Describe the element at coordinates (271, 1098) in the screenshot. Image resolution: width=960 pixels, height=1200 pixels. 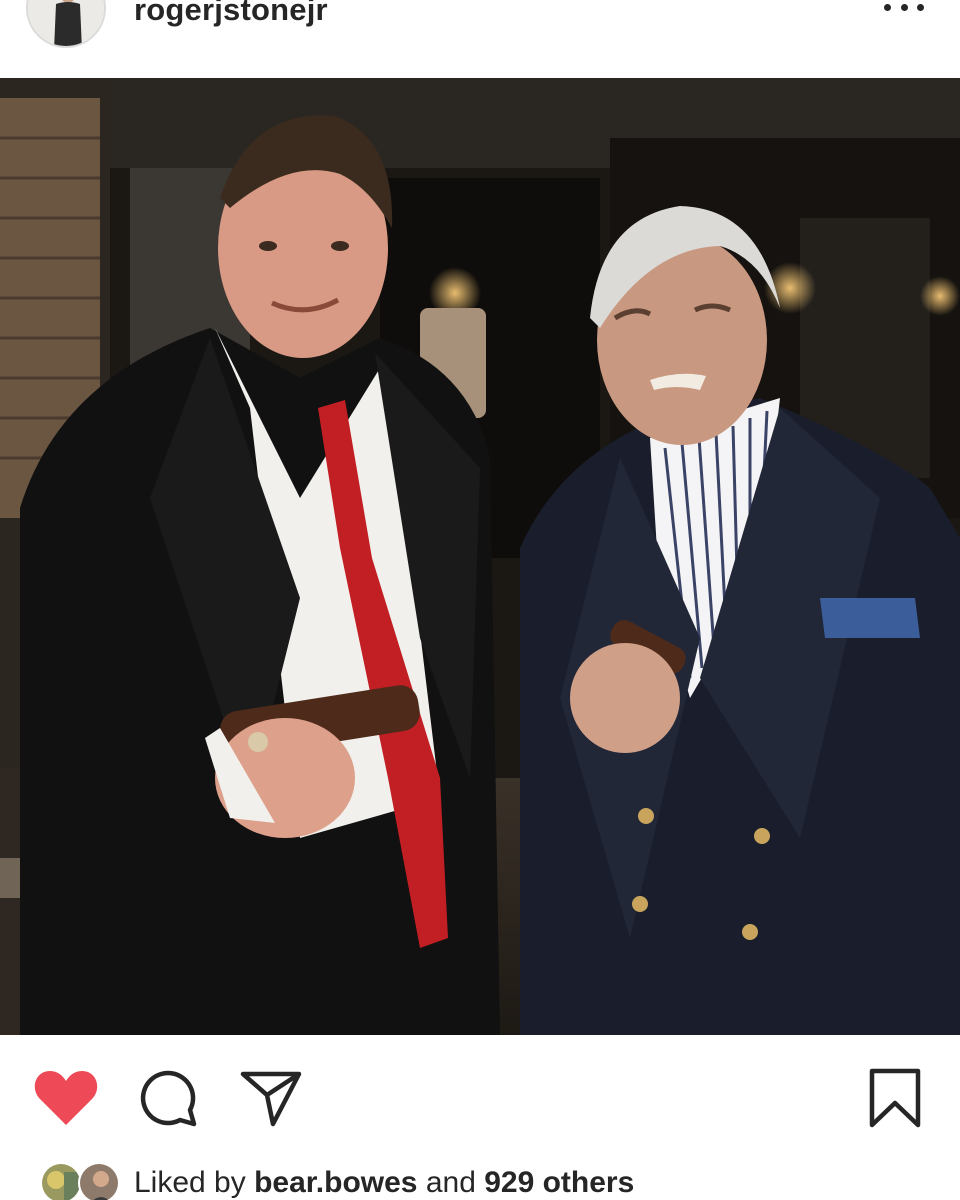
I see `paper-plane-icon` at that location.